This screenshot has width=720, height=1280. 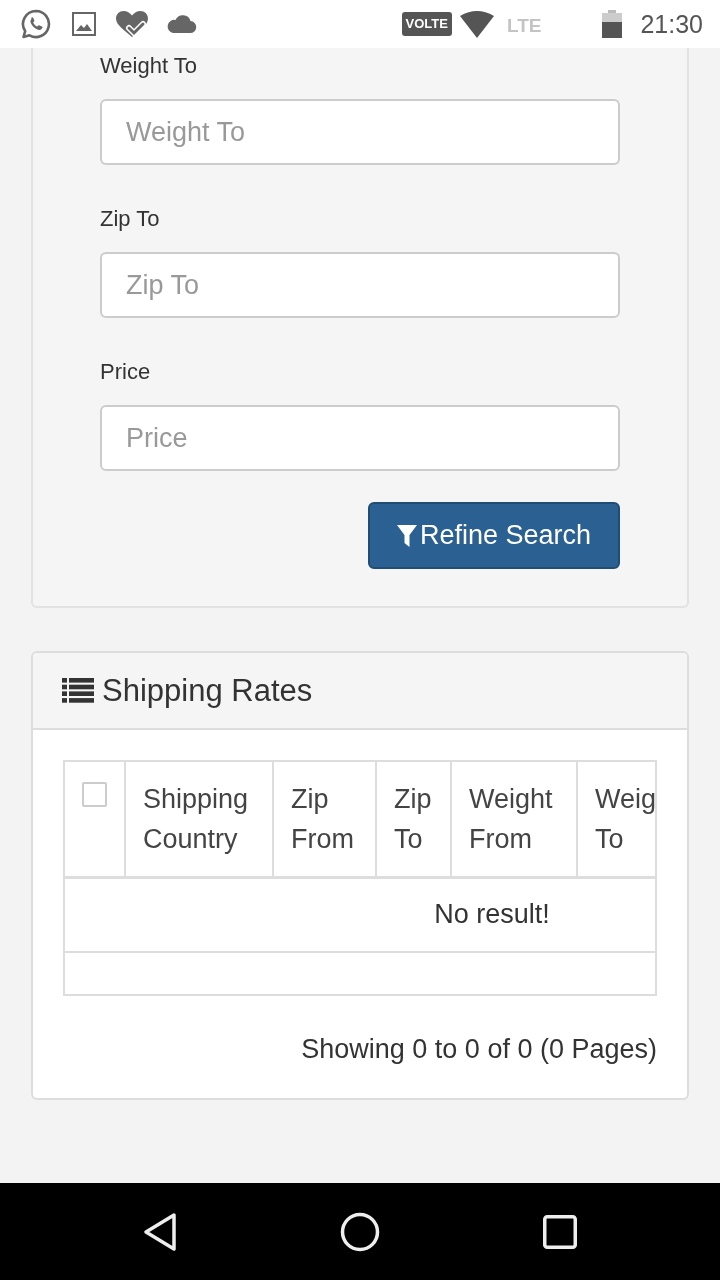 I want to click on network-badge: VOLTE, so click(x=426, y=24).